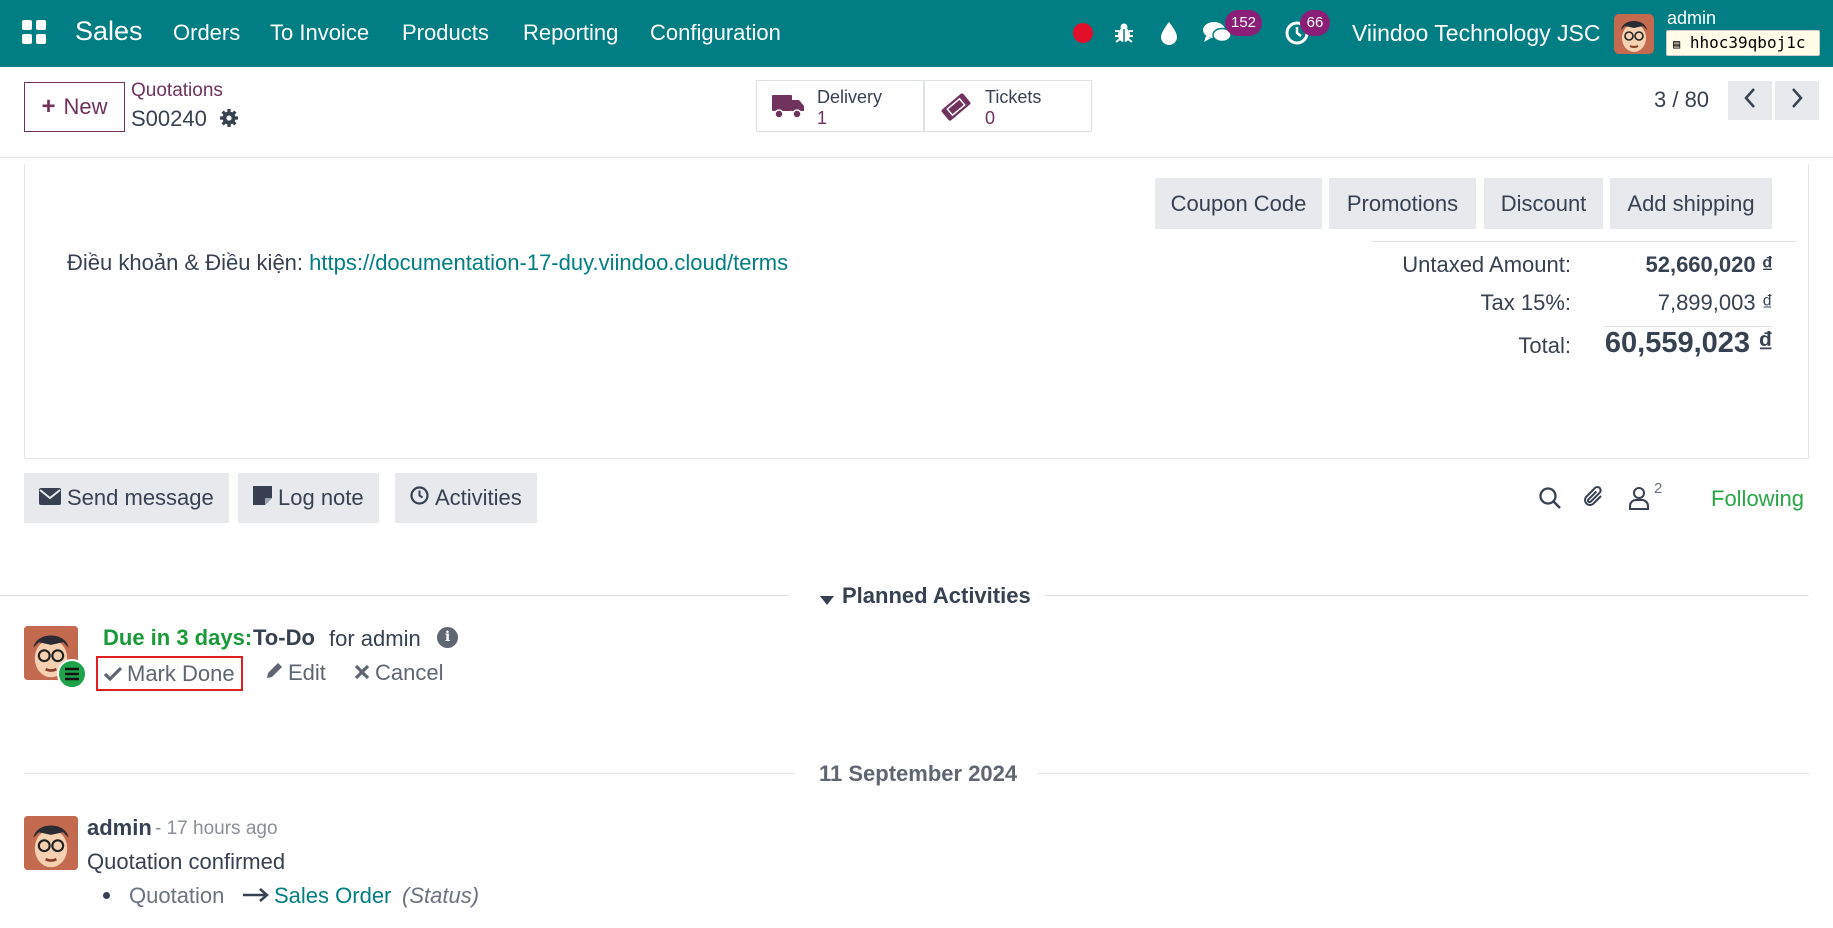 This screenshot has width=1833, height=928. What do you see at coordinates (119, 828) in the screenshot?
I see `message-author: admin` at bounding box center [119, 828].